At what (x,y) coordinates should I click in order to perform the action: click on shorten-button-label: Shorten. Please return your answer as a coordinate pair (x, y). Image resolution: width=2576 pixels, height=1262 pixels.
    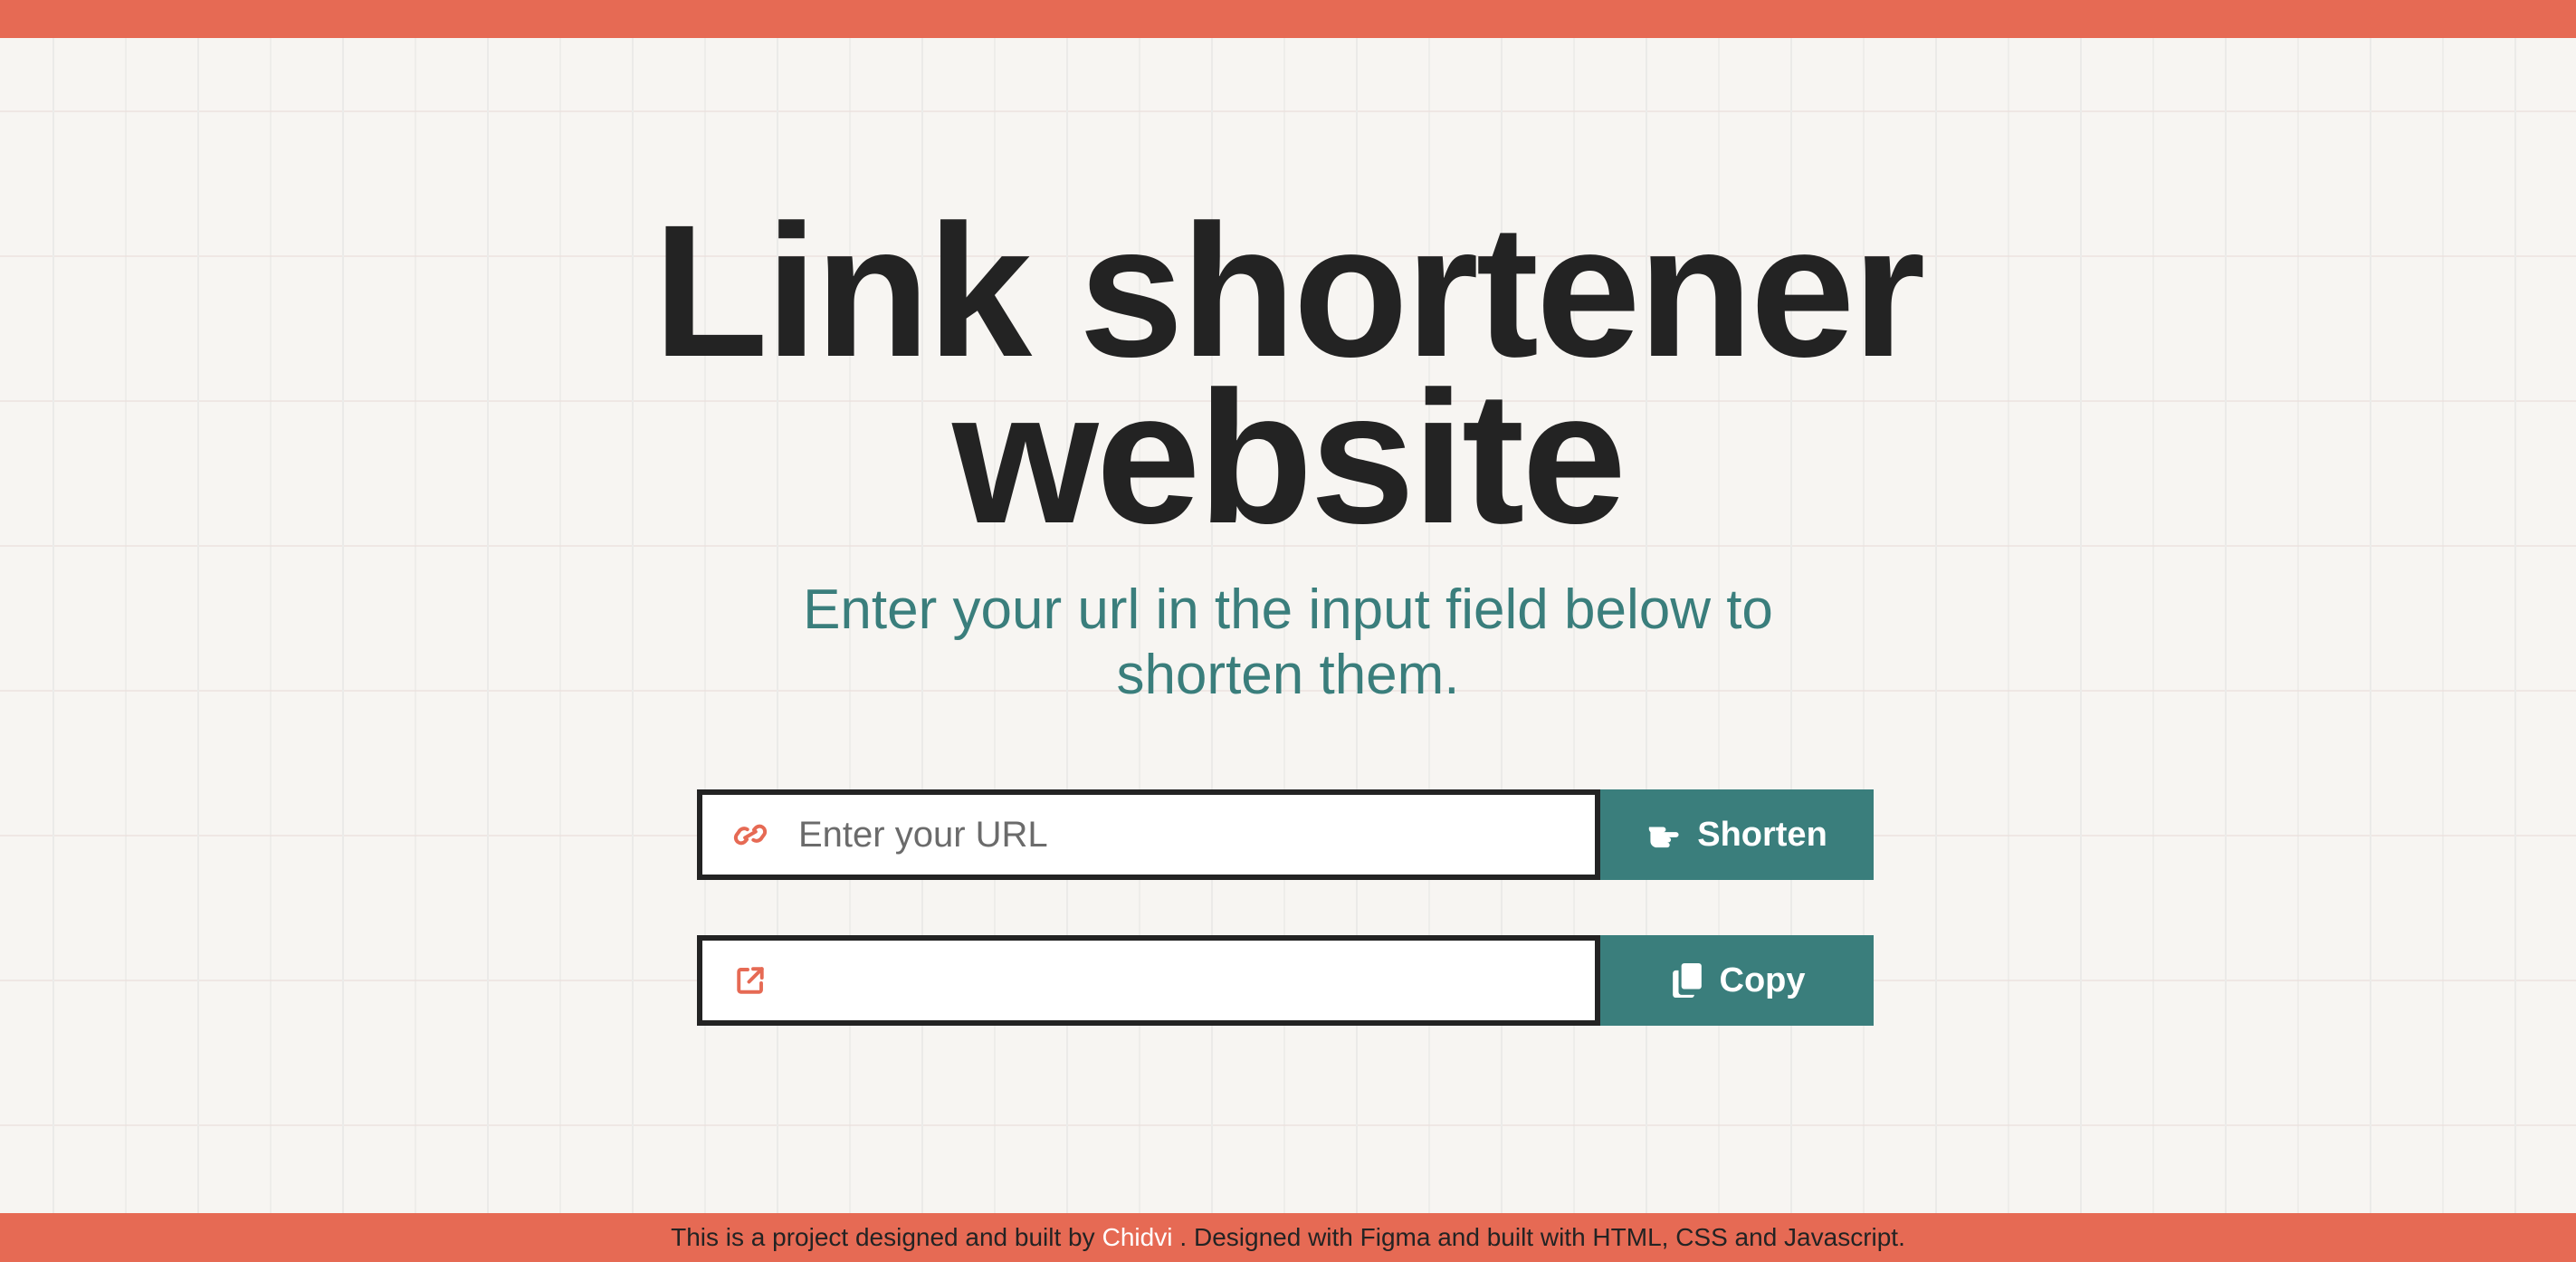
    Looking at the image, I should click on (1762, 834).